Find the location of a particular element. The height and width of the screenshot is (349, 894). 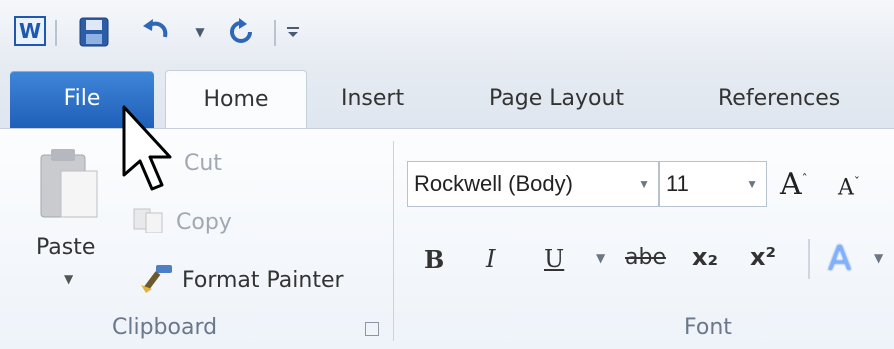

format-painter-button: Format Painter is located at coordinates (241, 280).